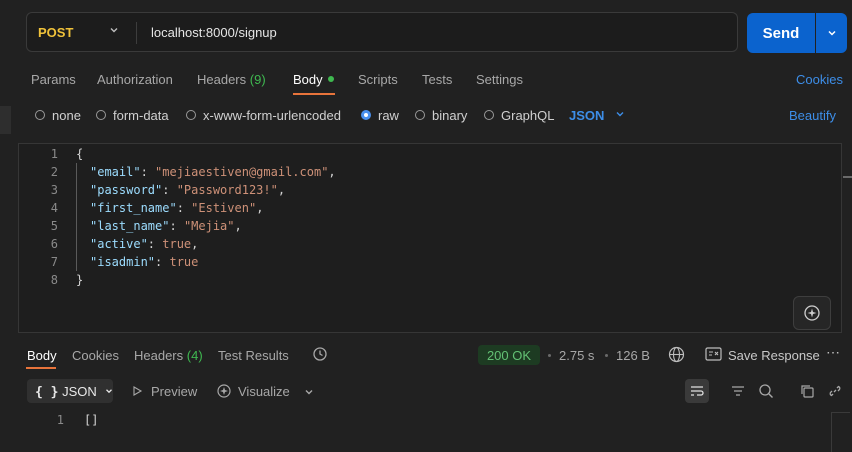  What do you see at coordinates (66, 115) in the screenshot?
I see `option-none-label: none` at bounding box center [66, 115].